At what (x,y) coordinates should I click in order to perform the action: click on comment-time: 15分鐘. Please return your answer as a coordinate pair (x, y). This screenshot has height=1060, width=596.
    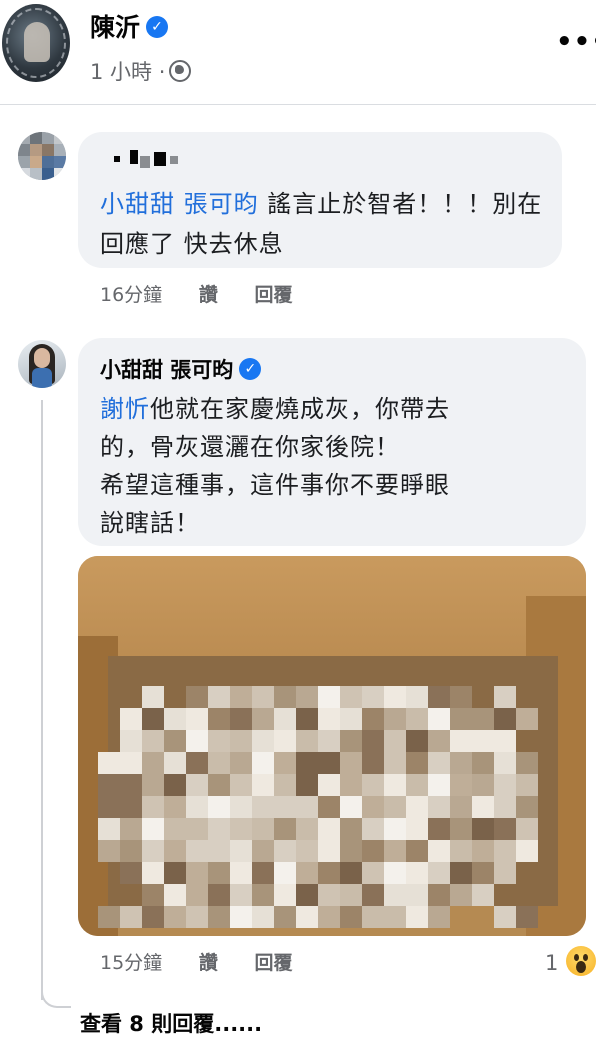
    Looking at the image, I should click on (131, 963).